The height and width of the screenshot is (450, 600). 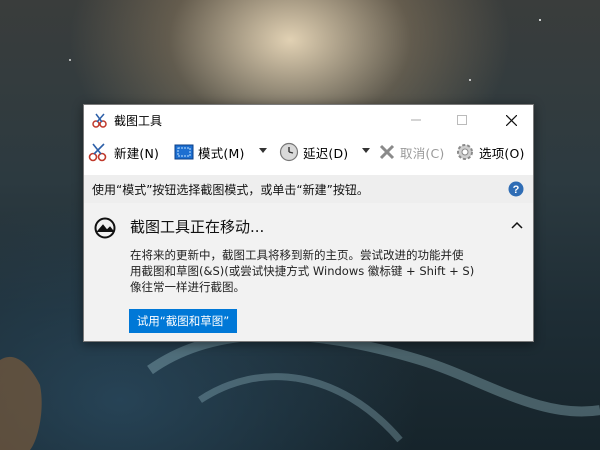 I want to click on cancel-button: 取消(C), so click(x=411, y=152).